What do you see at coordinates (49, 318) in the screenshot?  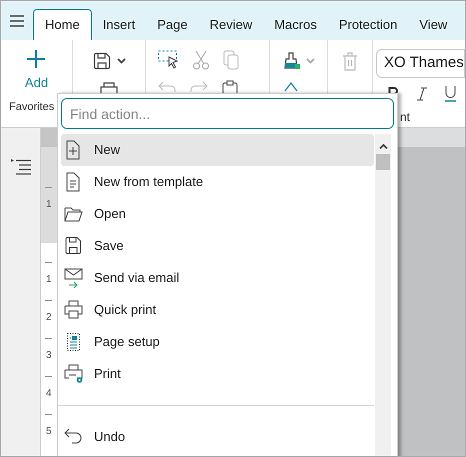 I see `ruler-number: 2` at bounding box center [49, 318].